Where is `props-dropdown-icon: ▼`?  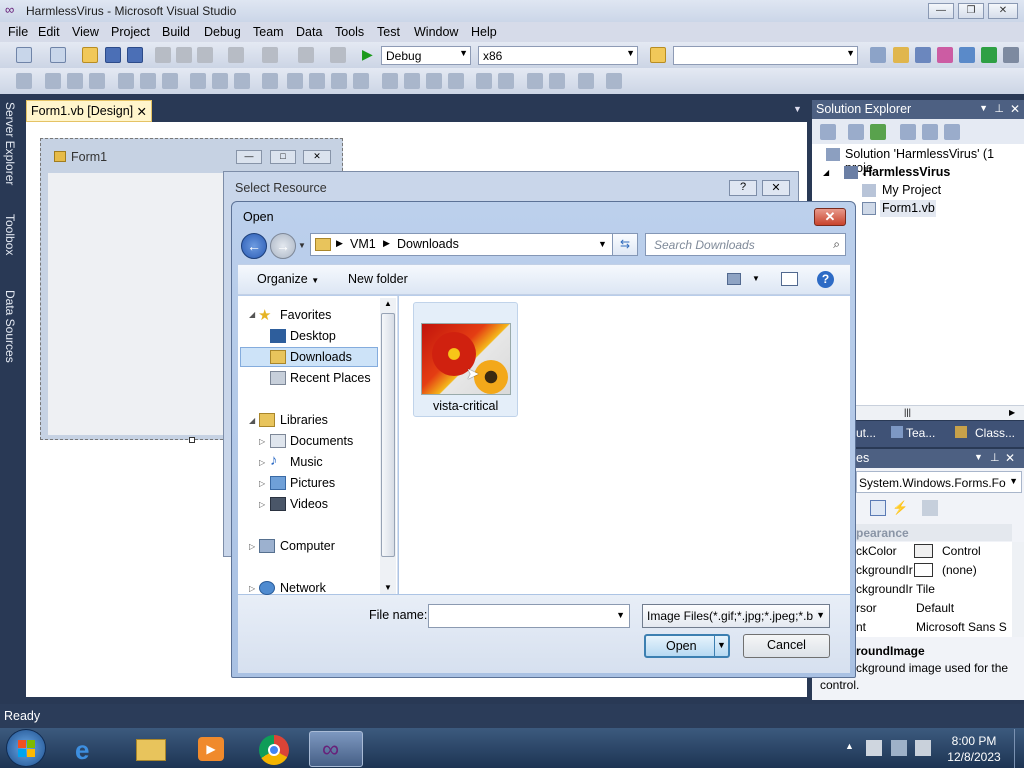 props-dropdown-icon: ▼ is located at coordinates (978, 457).